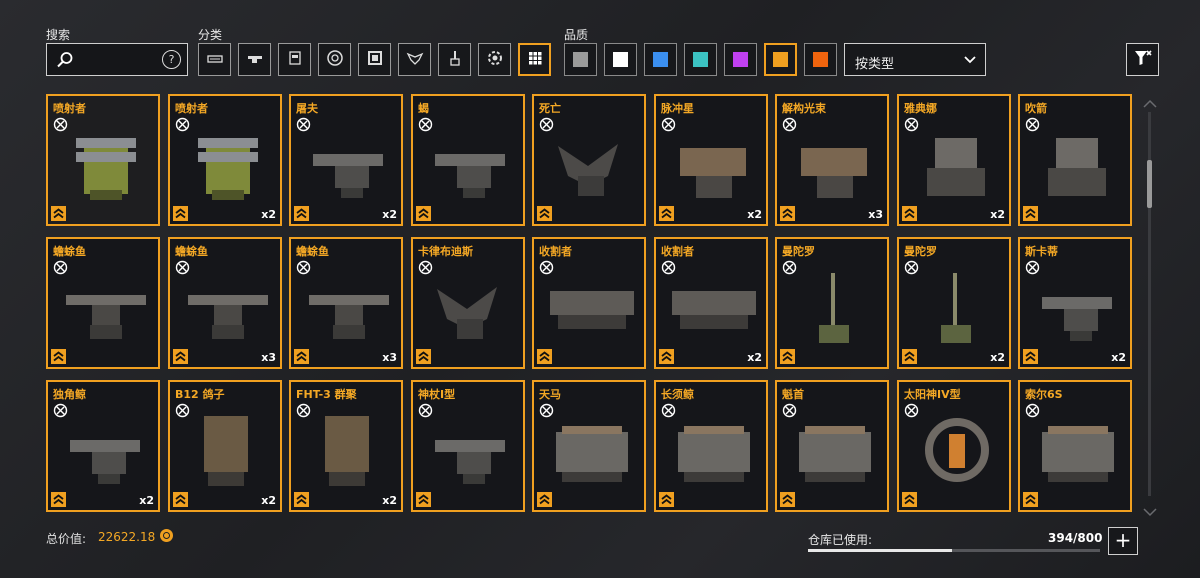 This screenshot has height=578, width=1200. I want to click on item-card: 长须鲸, so click(711, 446).